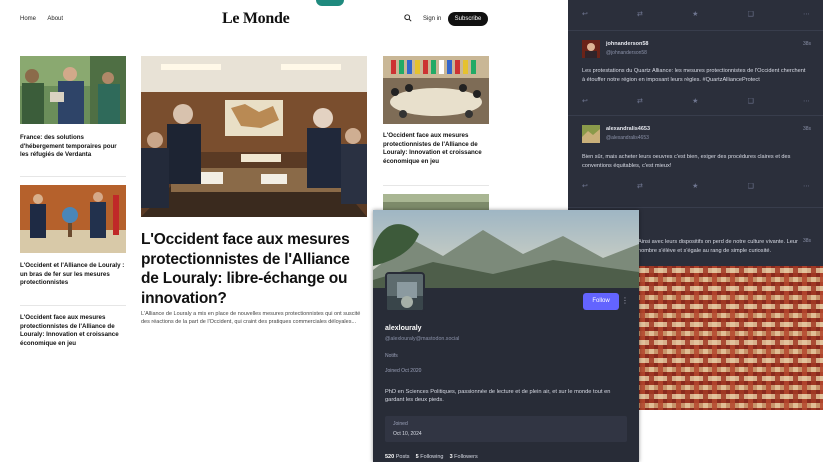 The height and width of the screenshot is (462, 823). Describe the element at coordinates (405, 292) in the screenshot. I see `profile-avatar` at that location.